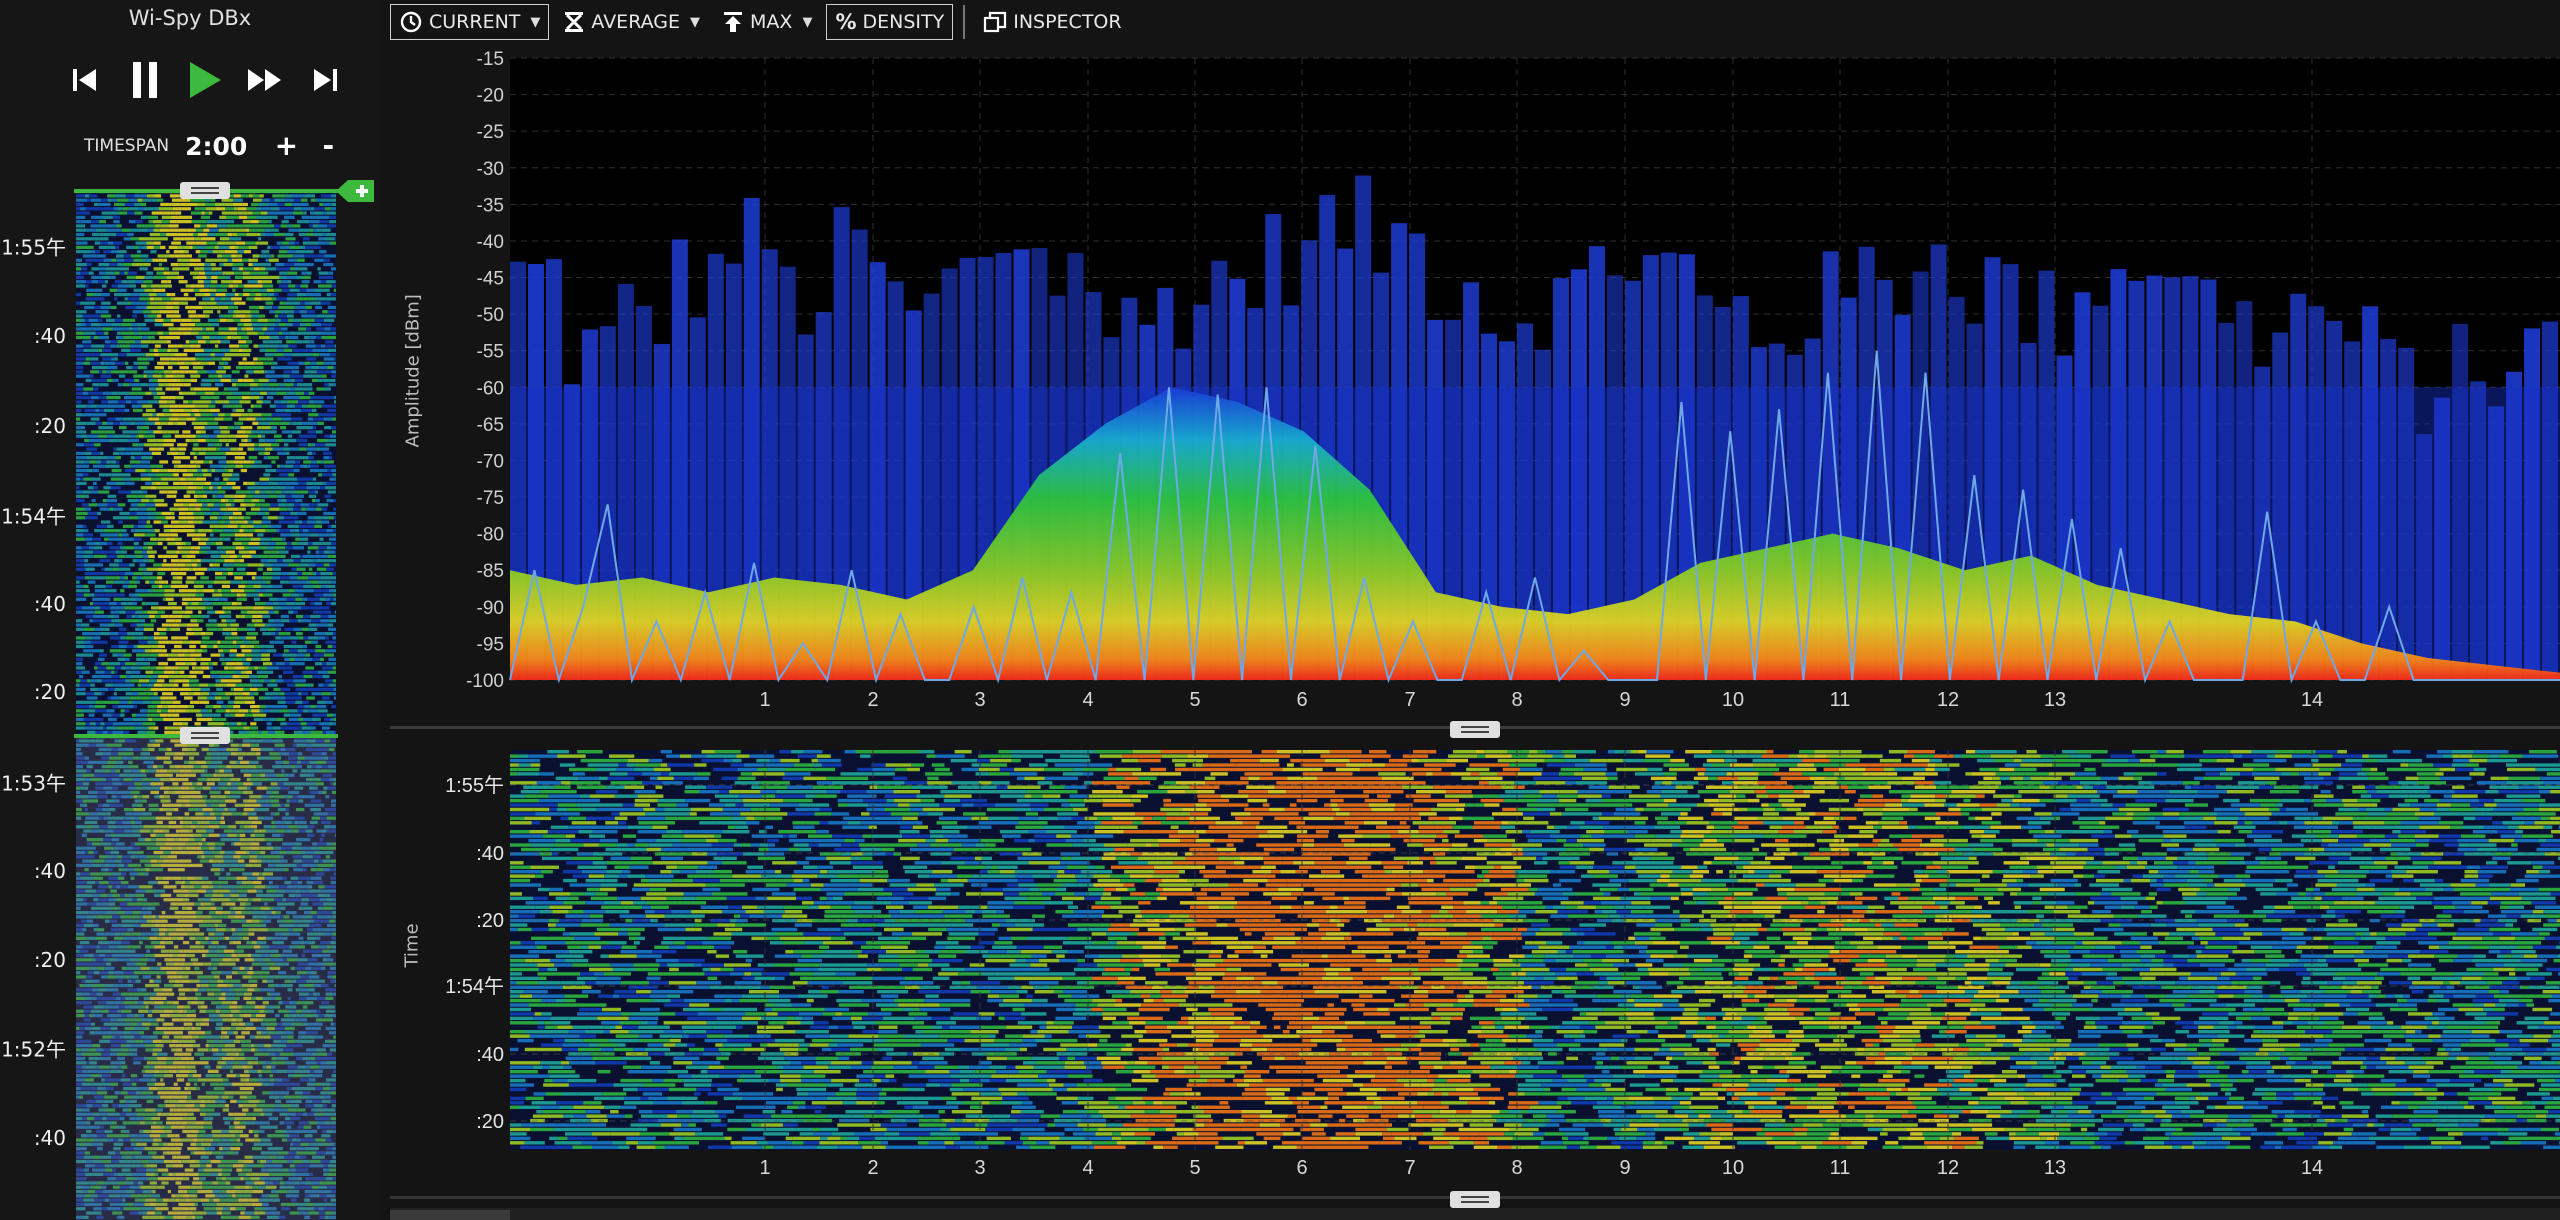 The image size is (2560, 1220). I want to click on timespan-minus-button: -, so click(328, 146).